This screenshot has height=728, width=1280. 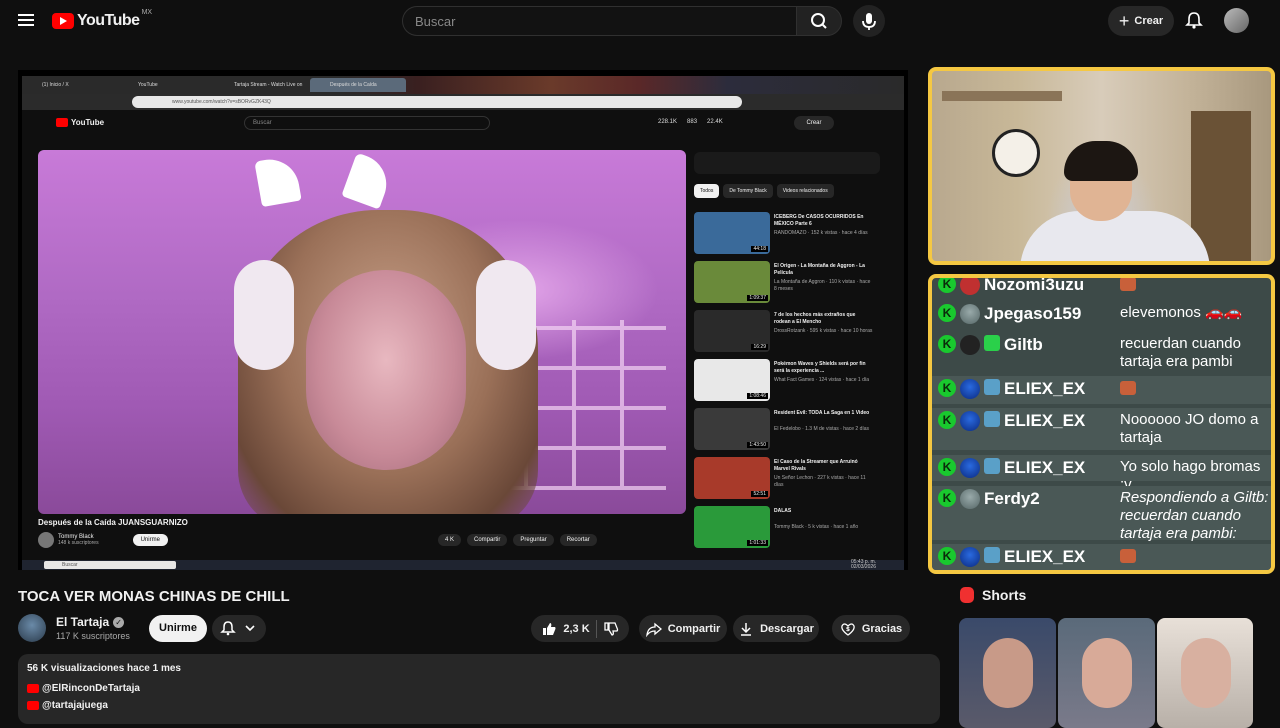 What do you see at coordinates (1189, 428) in the screenshot?
I see `chat-text: Noooooo JO domo a tartaja` at bounding box center [1189, 428].